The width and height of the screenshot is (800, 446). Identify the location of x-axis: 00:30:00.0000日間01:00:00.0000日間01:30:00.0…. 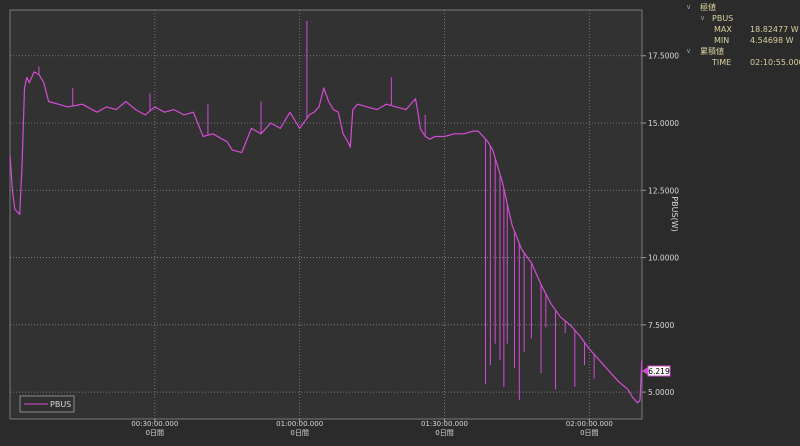
(372, 428).